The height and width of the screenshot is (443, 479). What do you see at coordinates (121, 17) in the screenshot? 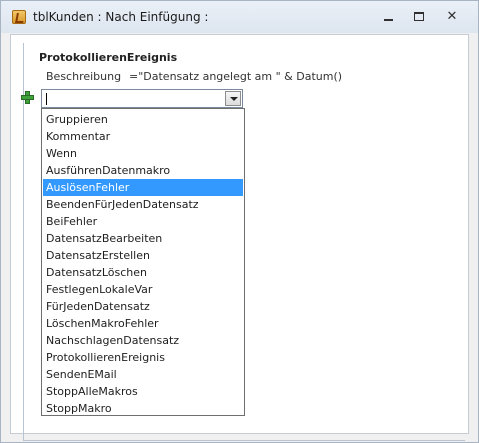
I see `window-title: tblKunden : Nach Einfügung :` at bounding box center [121, 17].